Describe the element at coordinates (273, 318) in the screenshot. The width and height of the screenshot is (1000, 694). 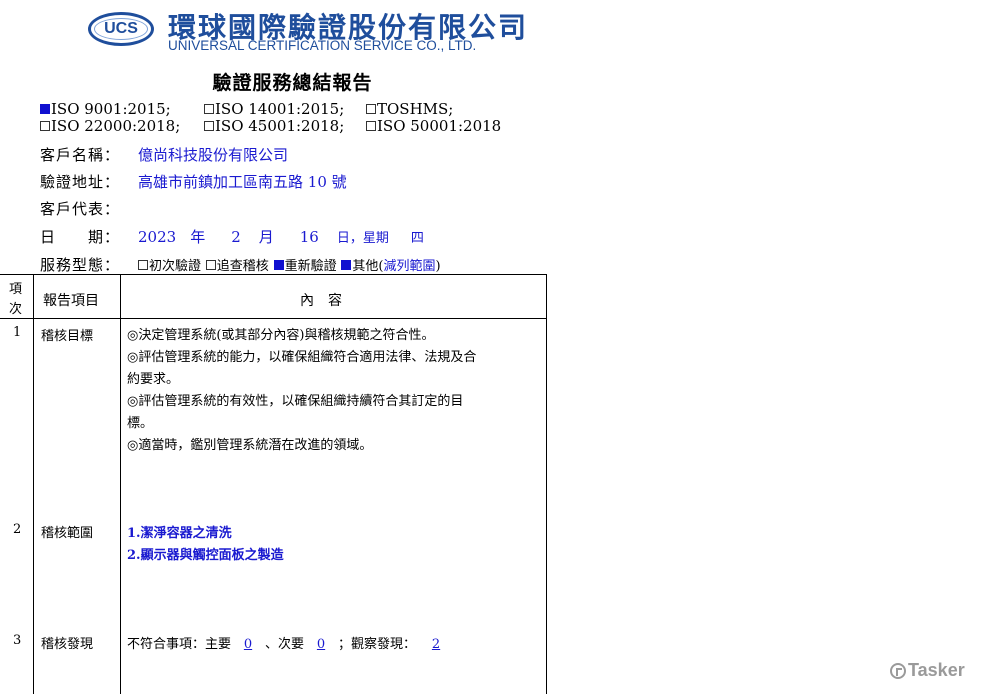
I see `table-header-divider` at that location.